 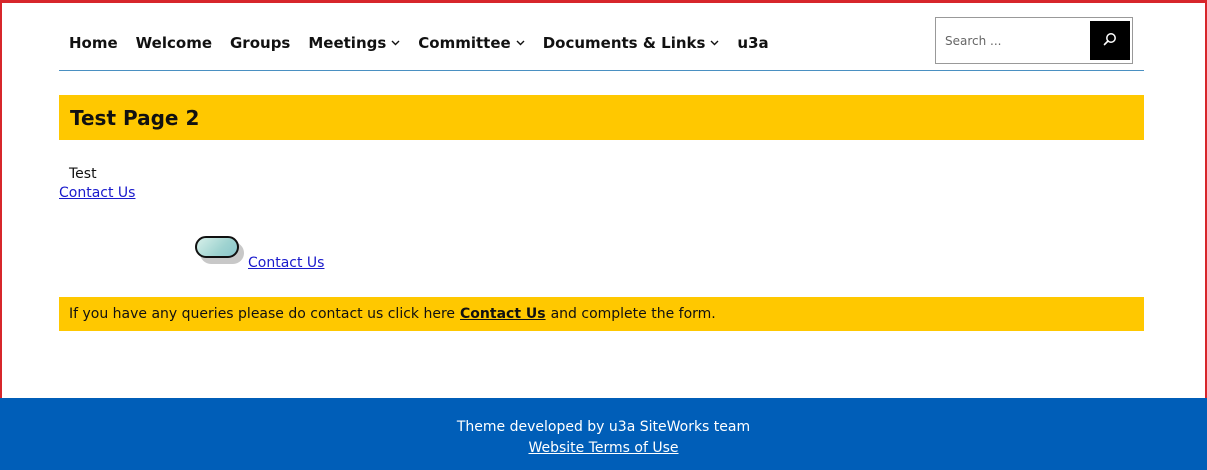 I want to click on contact-us-link: Contact Us, so click(x=97, y=193).